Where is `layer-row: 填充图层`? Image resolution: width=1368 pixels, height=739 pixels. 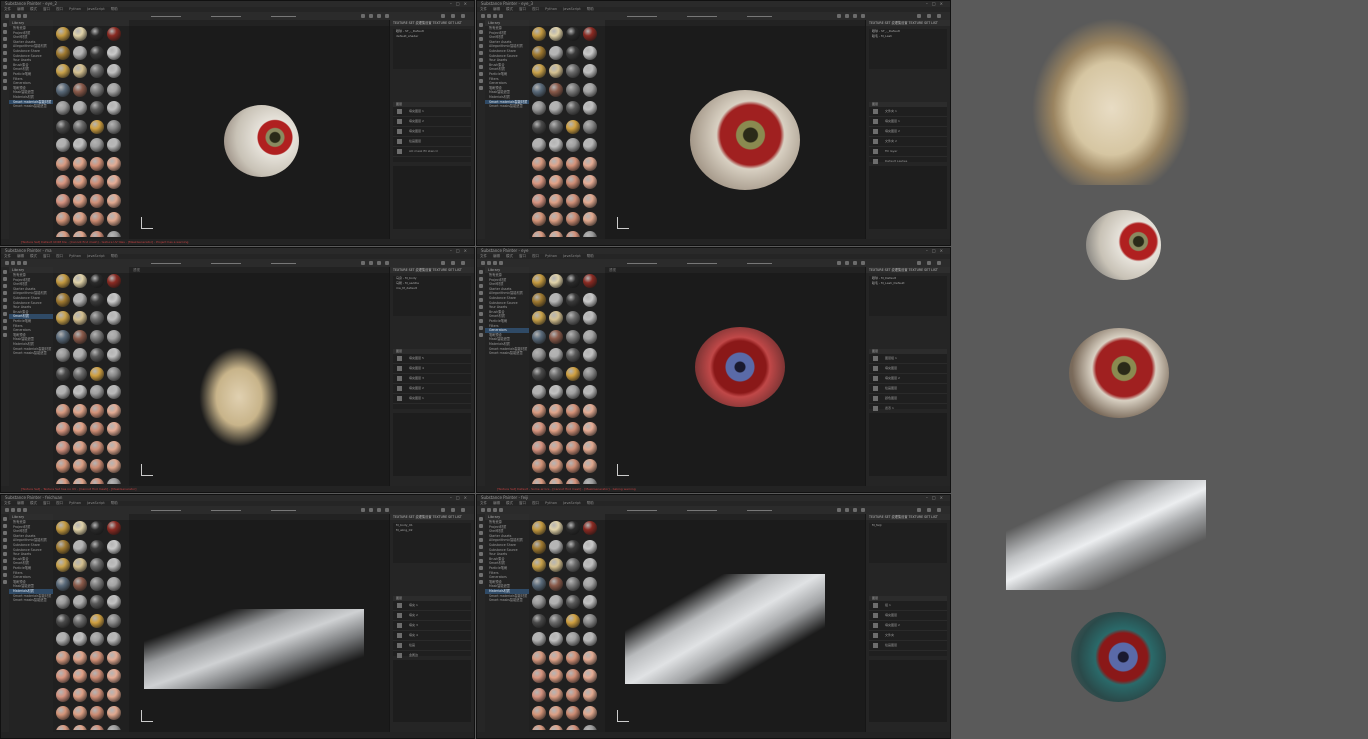
layer-row: 填充图层 is located at coordinates (908, 369).